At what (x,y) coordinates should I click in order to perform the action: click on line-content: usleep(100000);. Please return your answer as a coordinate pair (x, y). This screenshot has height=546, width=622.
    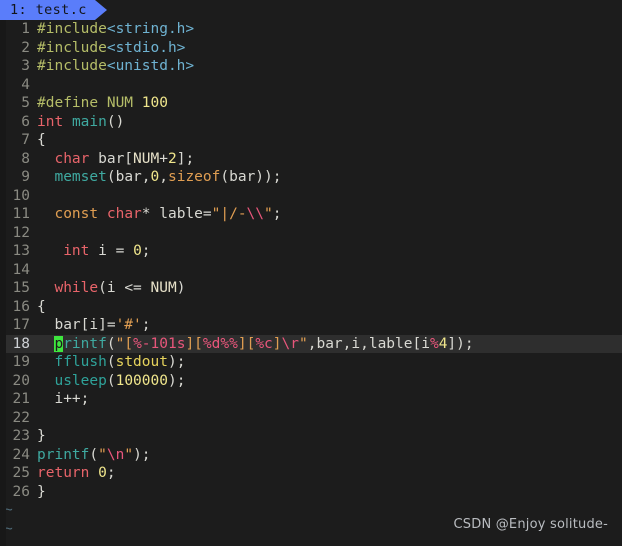
    Looking at the image, I should click on (120, 380).